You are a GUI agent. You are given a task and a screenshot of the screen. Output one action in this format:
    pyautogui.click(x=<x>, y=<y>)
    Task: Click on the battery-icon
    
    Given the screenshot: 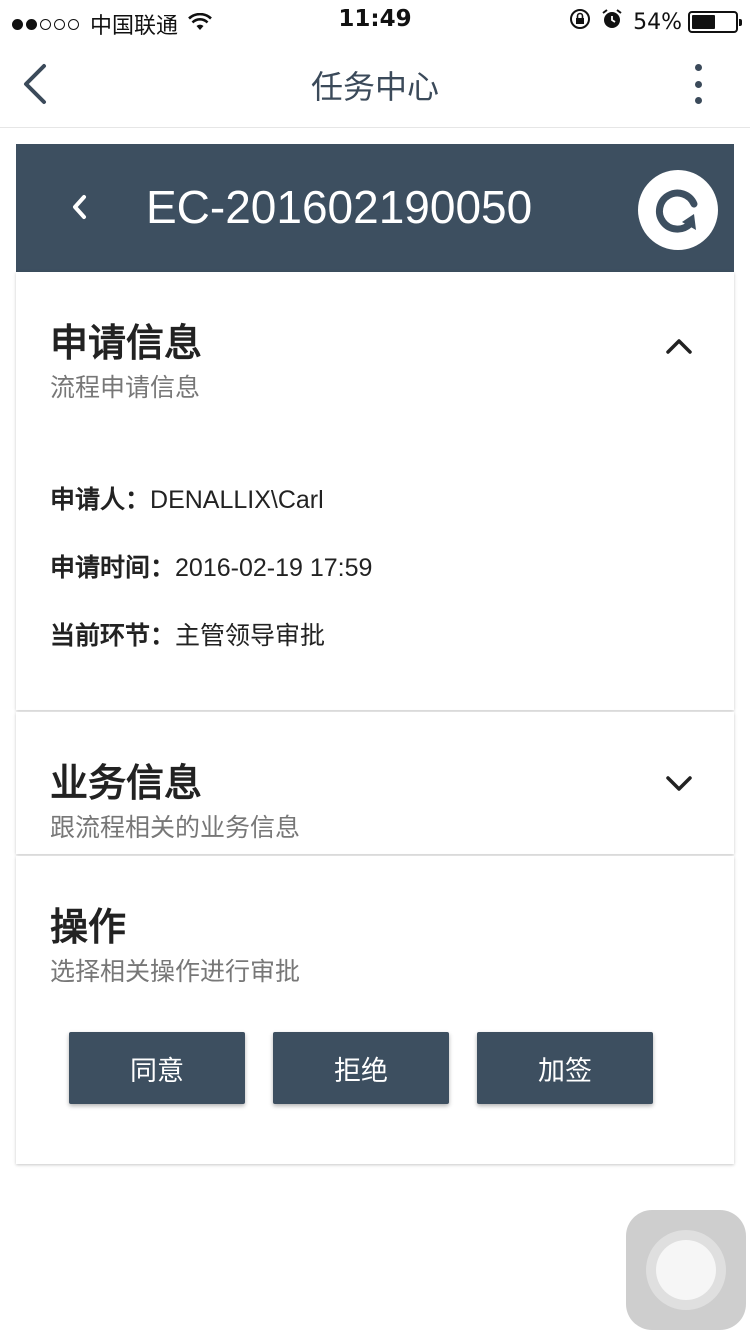 What is the action you would take?
    pyautogui.click(x=715, y=22)
    